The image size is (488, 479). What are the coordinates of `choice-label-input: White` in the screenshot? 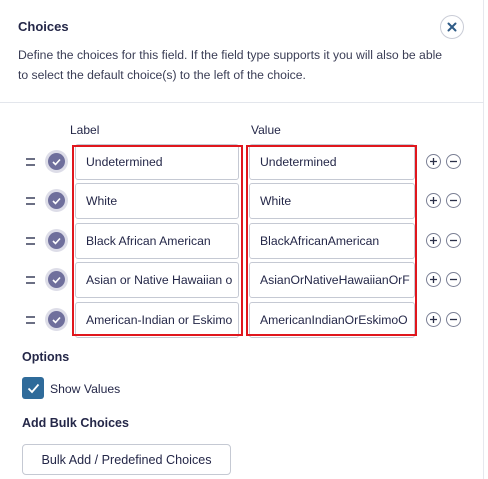 It's located at (157, 201).